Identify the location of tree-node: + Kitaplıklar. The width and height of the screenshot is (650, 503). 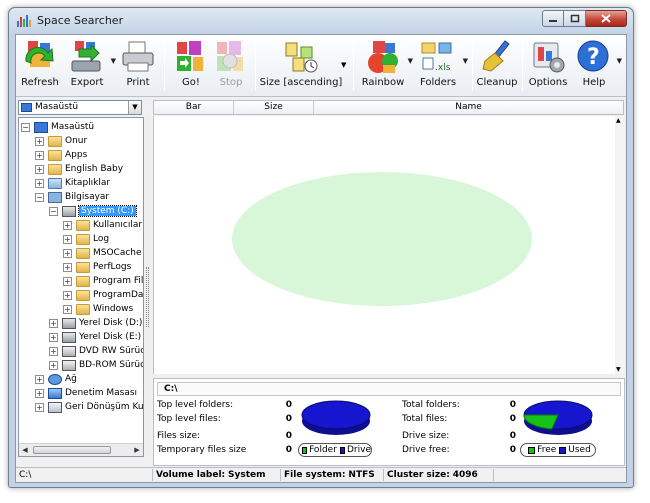
(72, 183).